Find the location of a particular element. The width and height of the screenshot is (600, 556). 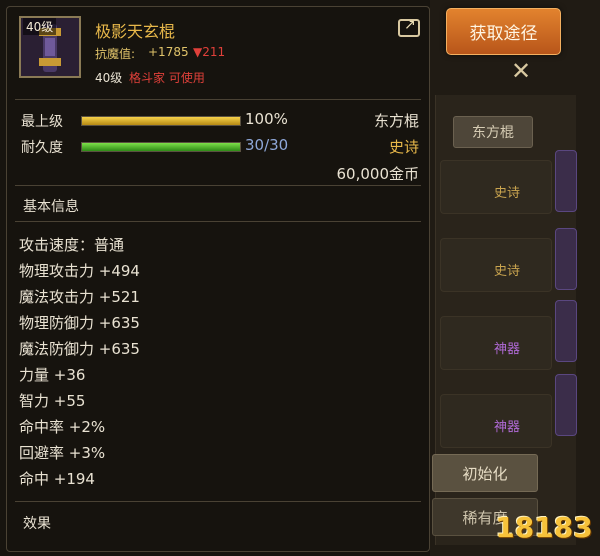

site-watermark-logo: 18183 is located at coordinates (544, 527).